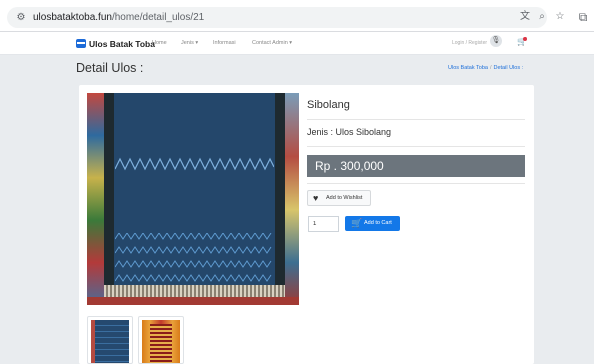  Describe the element at coordinates (189, 43) in the screenshot. I see `nav-item-jenis: Jenis ▾` at that location.